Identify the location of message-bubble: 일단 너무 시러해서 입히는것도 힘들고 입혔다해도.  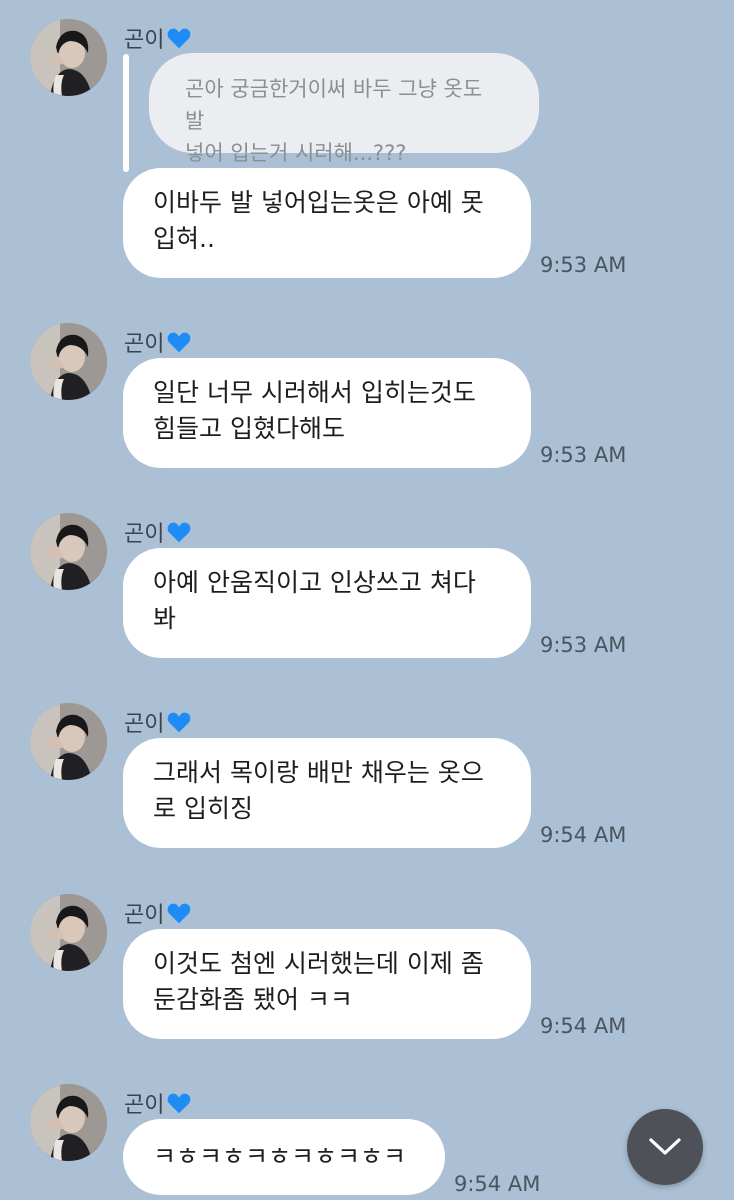
(327, 413).